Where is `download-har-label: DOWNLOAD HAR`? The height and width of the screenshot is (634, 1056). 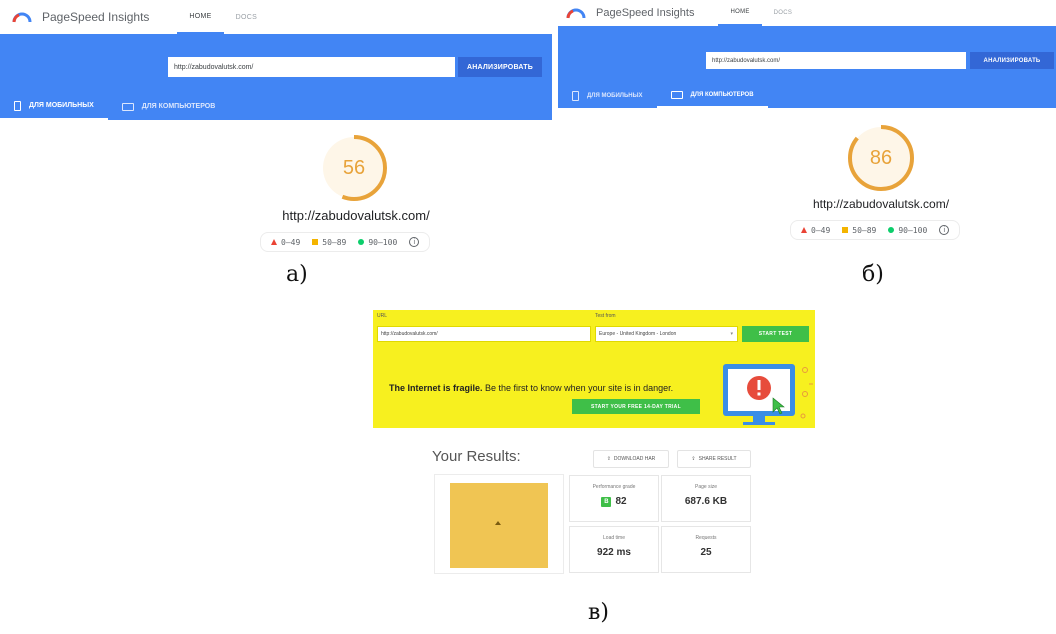
download-har-label: DOWNLOAD HAR is located at coordinates (634, 459).